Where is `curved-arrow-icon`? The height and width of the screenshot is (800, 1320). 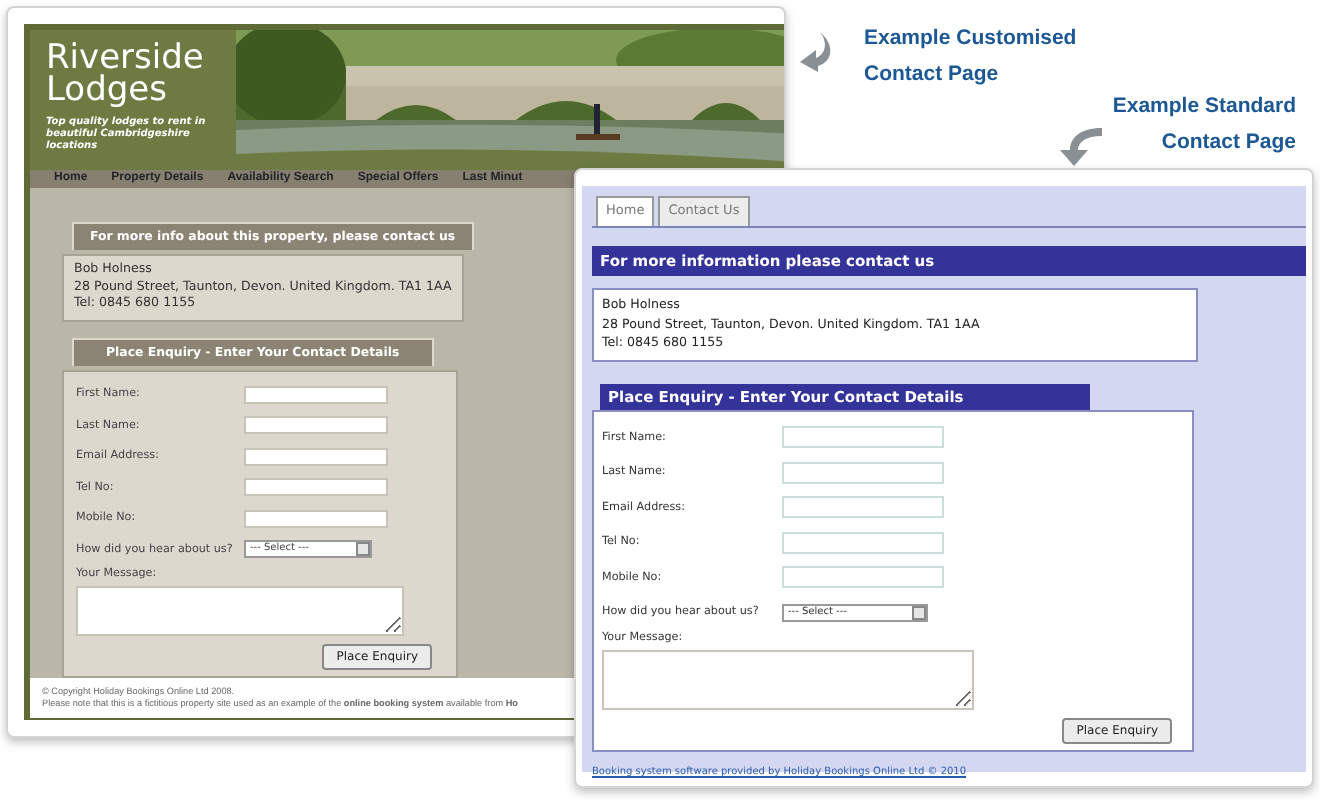
curved-arrow-icon is located at coordinates (1080, 146).